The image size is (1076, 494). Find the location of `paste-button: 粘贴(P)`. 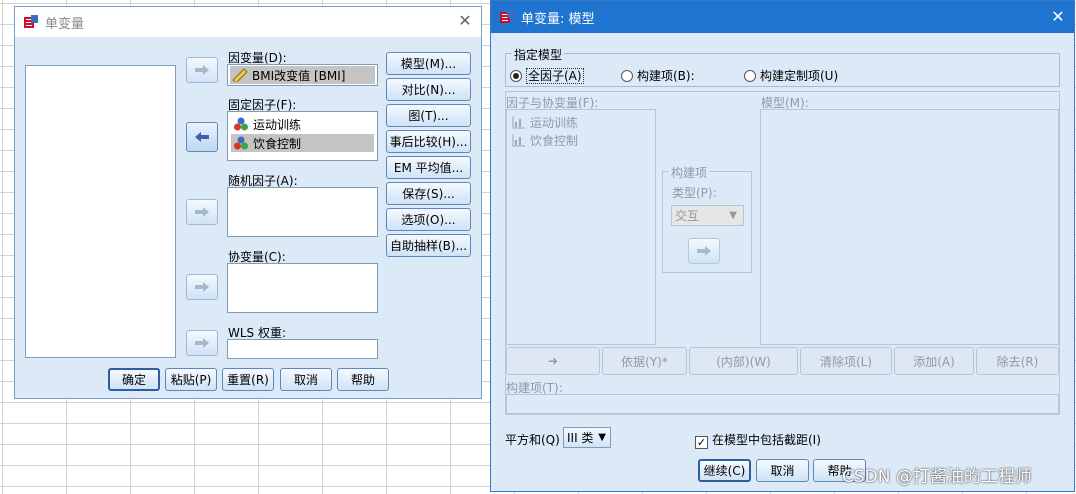

paste-button: 粘贴(P) is located at coordinates (191, 379).